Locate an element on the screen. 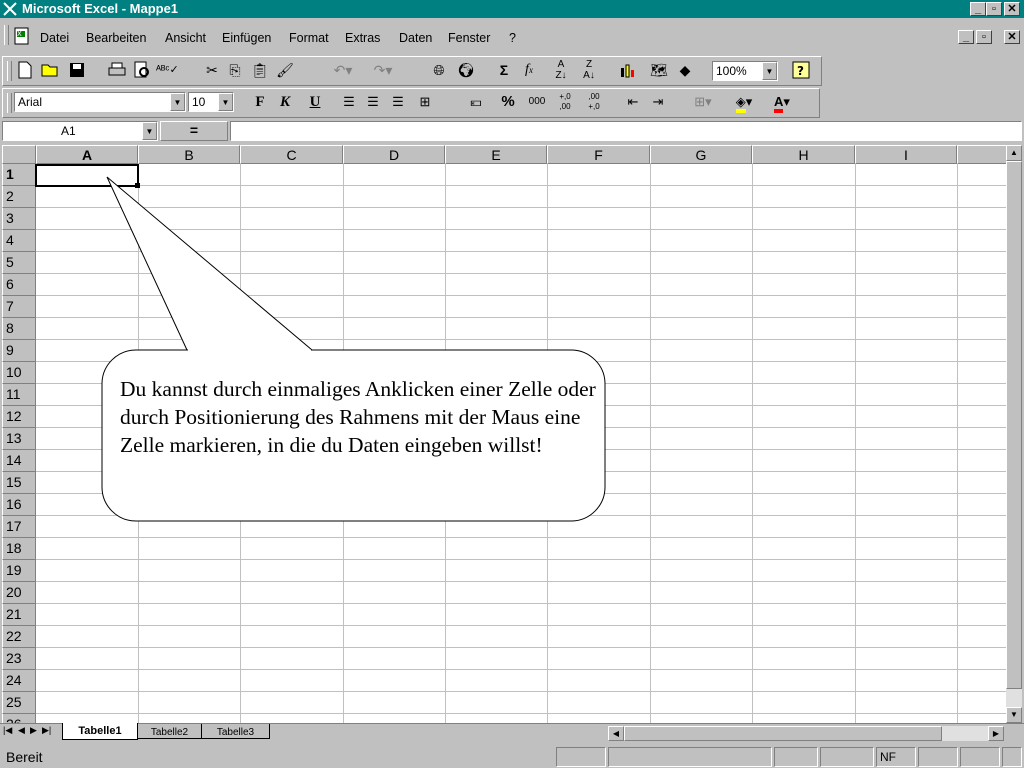 This screenshot has width=1024, height=768. last-sheet-icon: ▶| is located at coordinates (46, 730).